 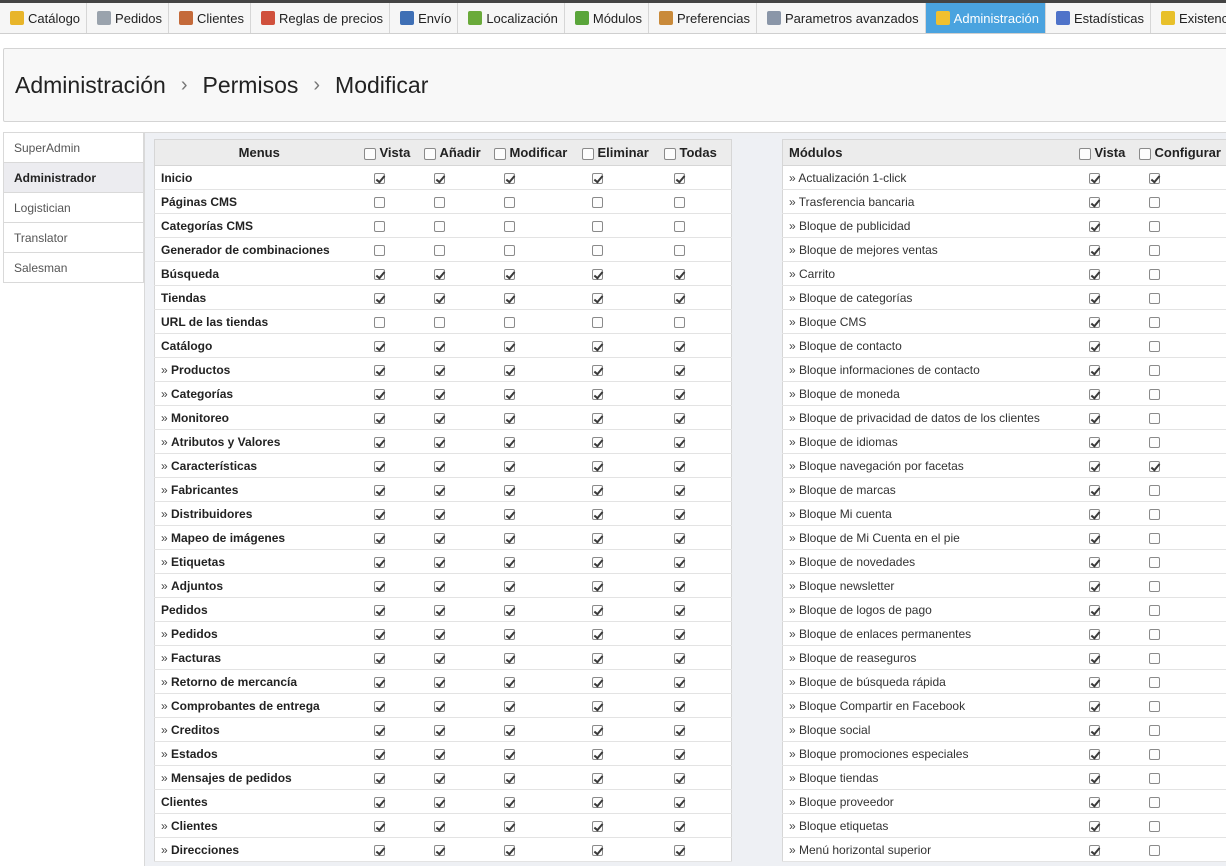 What do you see at coordinates (429, 153) in the screenshot?
I see `anadir-all-checkbox` at bounding box center [429, 153].